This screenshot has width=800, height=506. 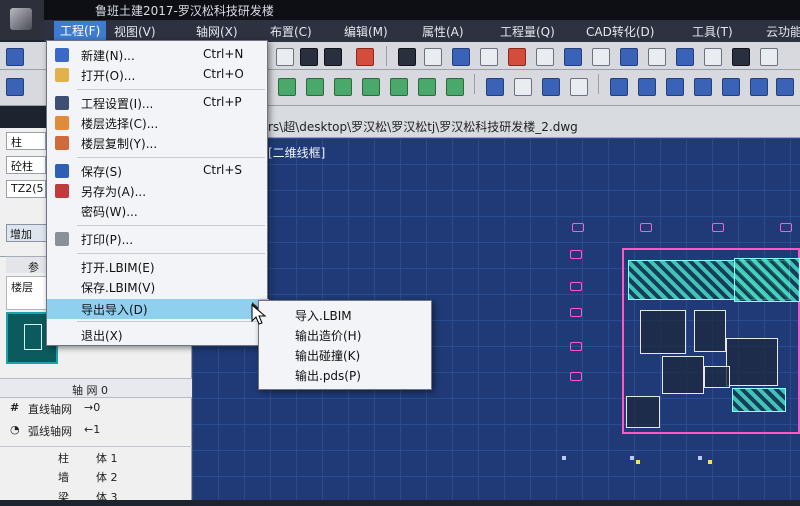 I want to click on toolbar-rotate-icon, so click(x=657, y=57).